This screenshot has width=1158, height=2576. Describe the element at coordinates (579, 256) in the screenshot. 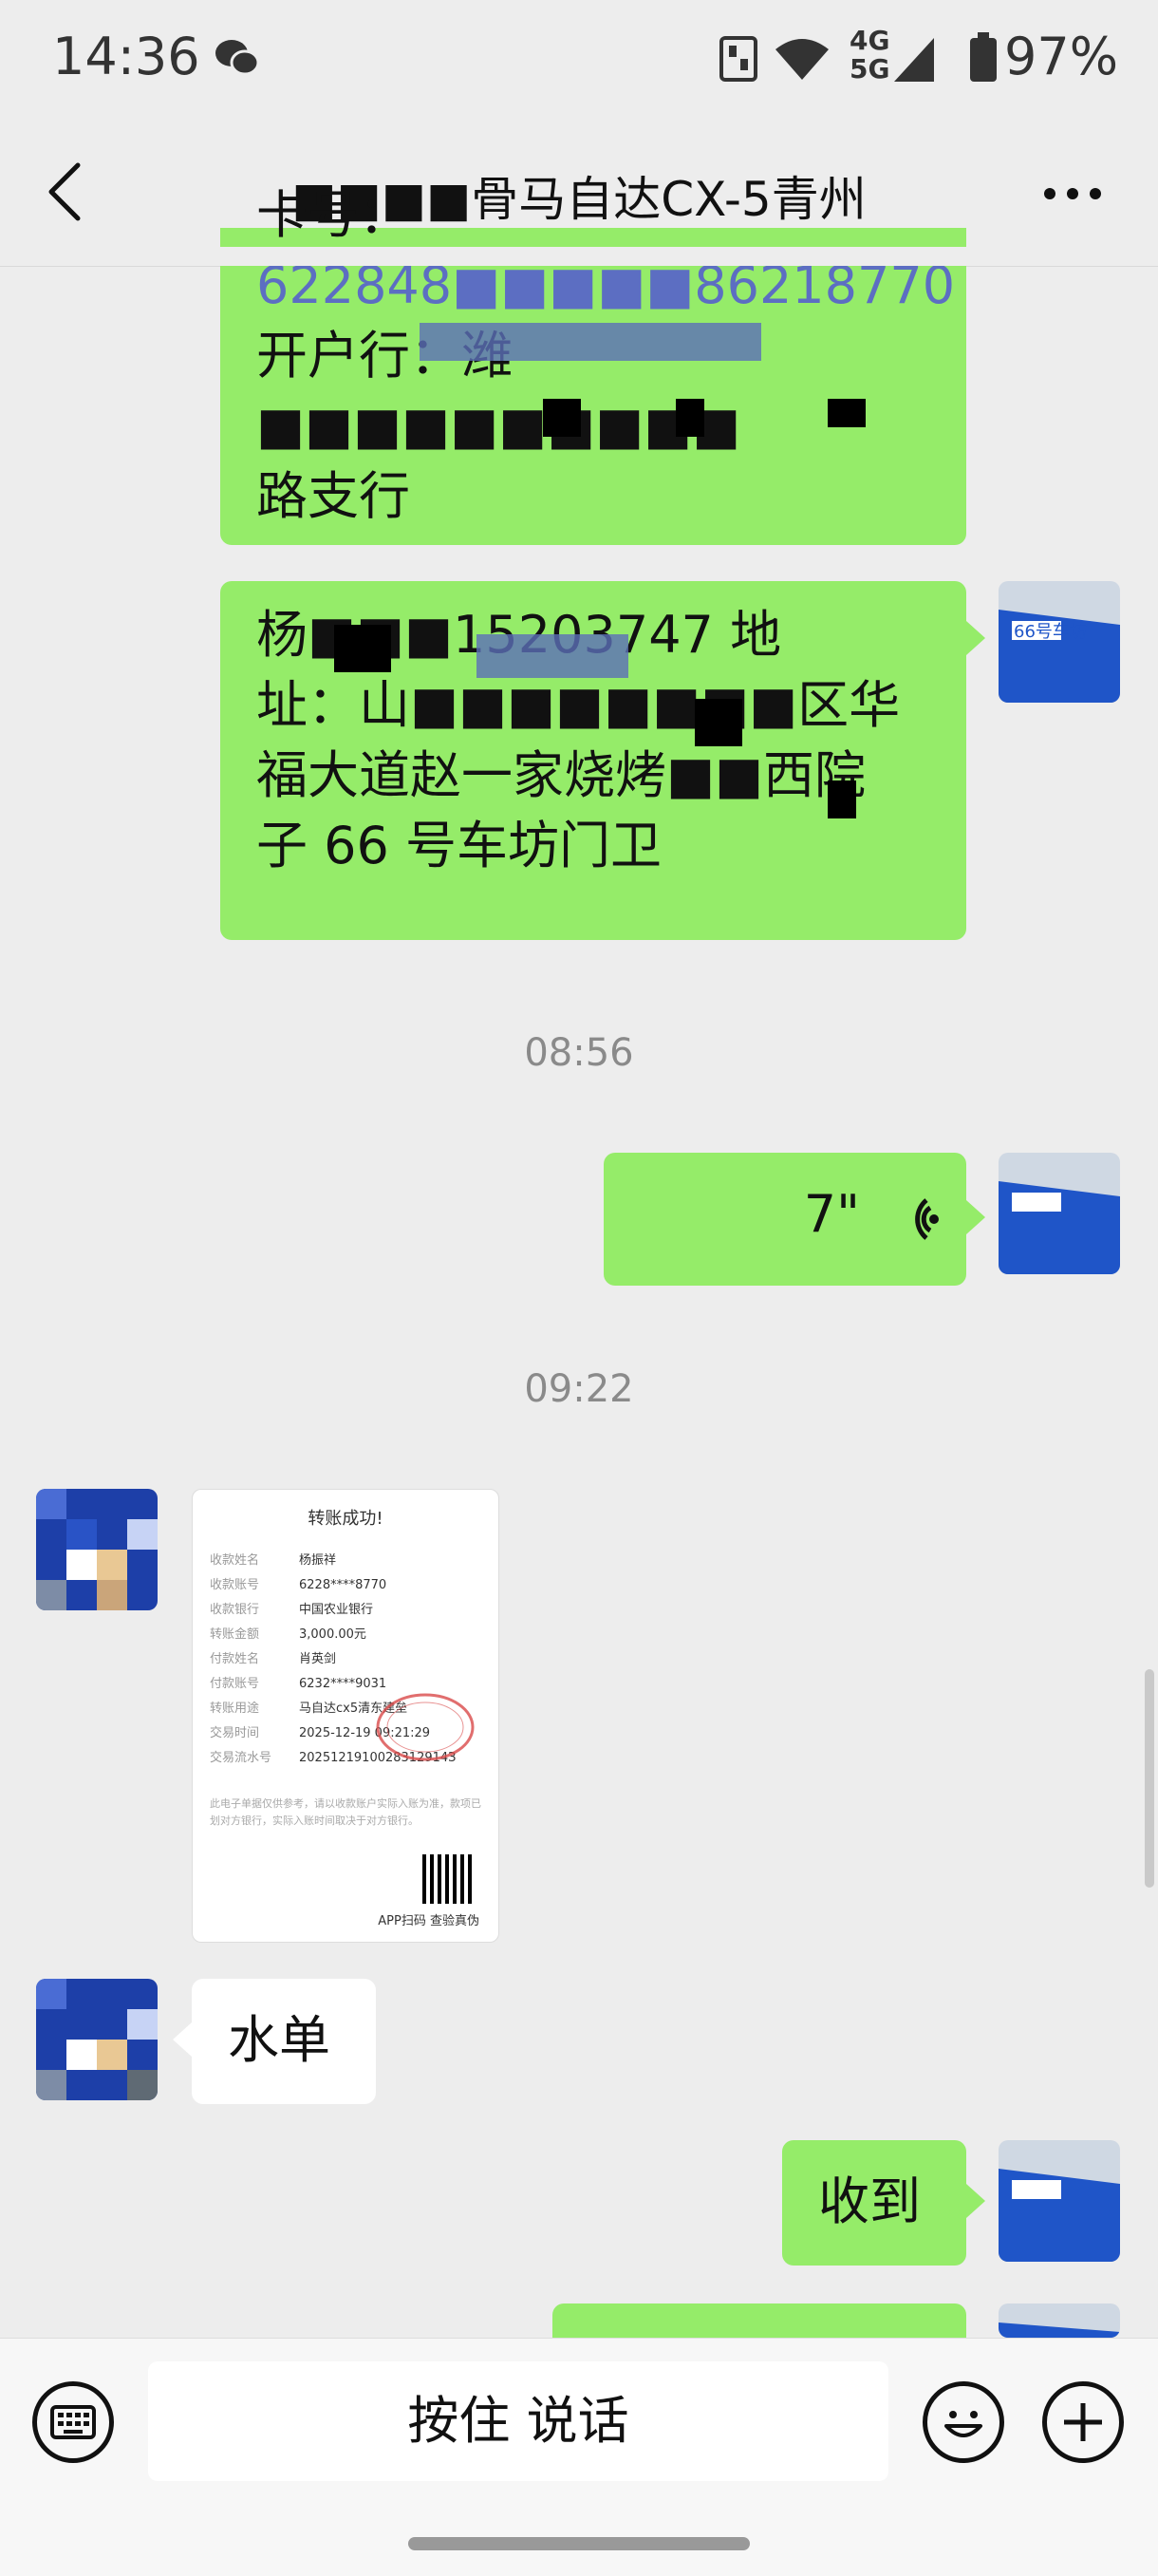

I see `scroll-clip` at that location.